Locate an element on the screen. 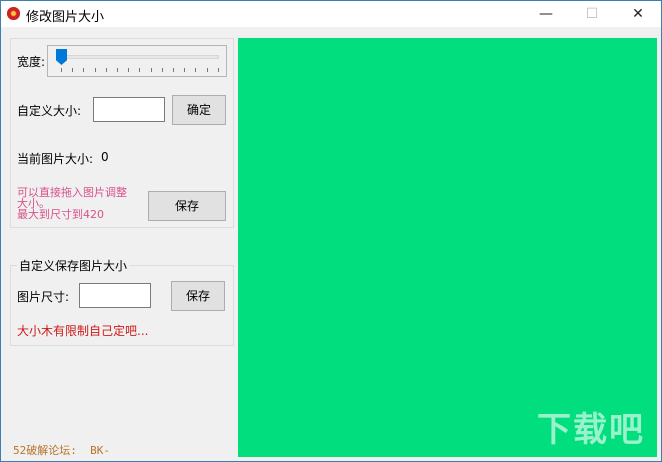 The height and width of the screenshot is (462, 662). slider-track is located at coordinates (137, 57).